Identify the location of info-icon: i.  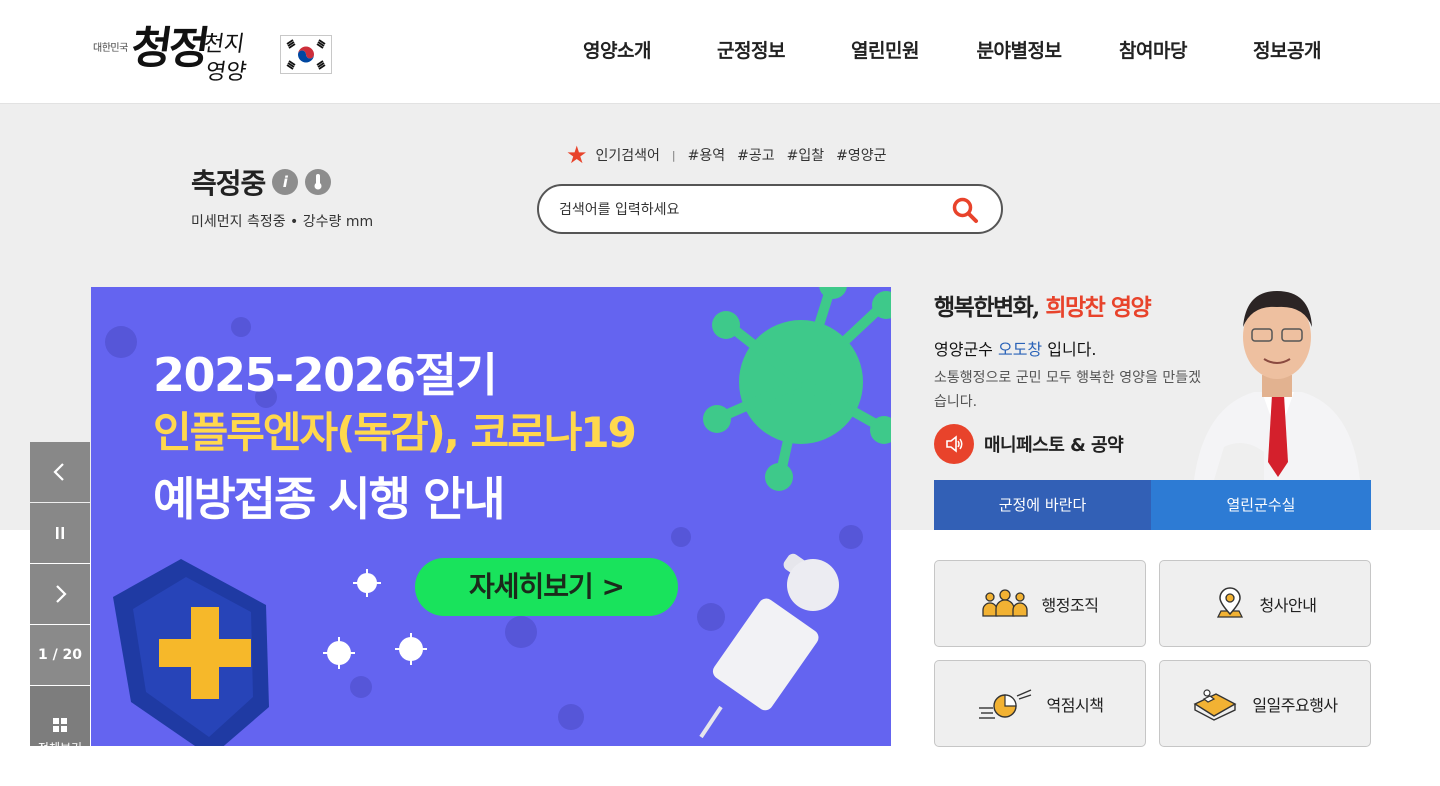
(285, 182).